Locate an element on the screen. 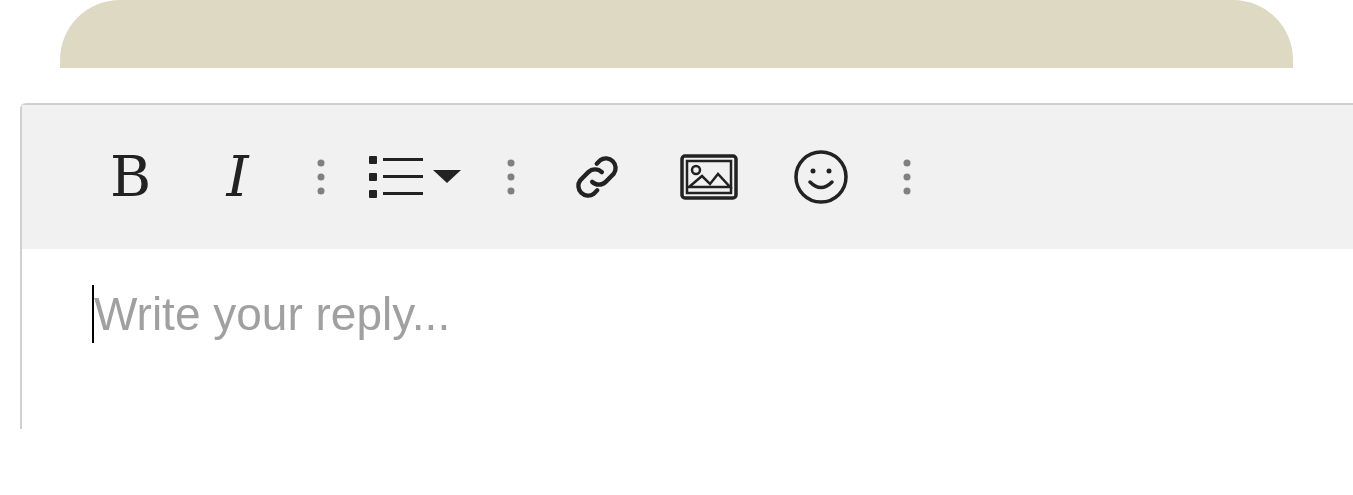 The width and height of the screenshot is (1353, 495). italic-button: I is located at coordinates (237, 177).